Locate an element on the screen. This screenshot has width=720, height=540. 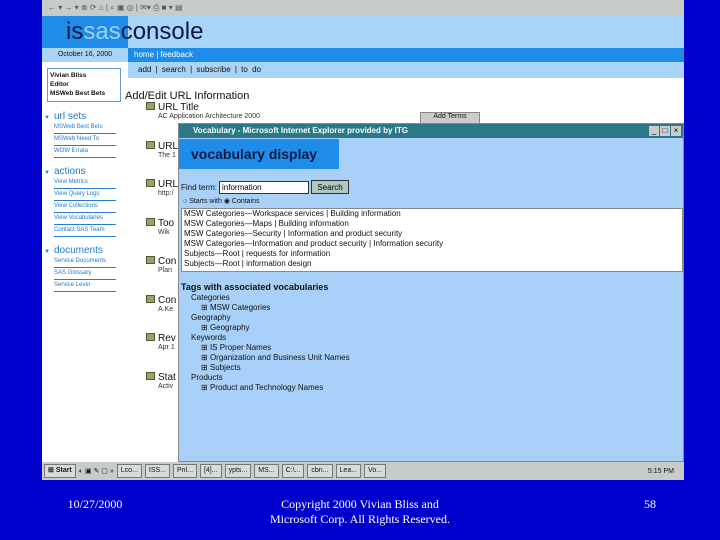
url-field: Con A.Ke is located at coordinates (161, 303).